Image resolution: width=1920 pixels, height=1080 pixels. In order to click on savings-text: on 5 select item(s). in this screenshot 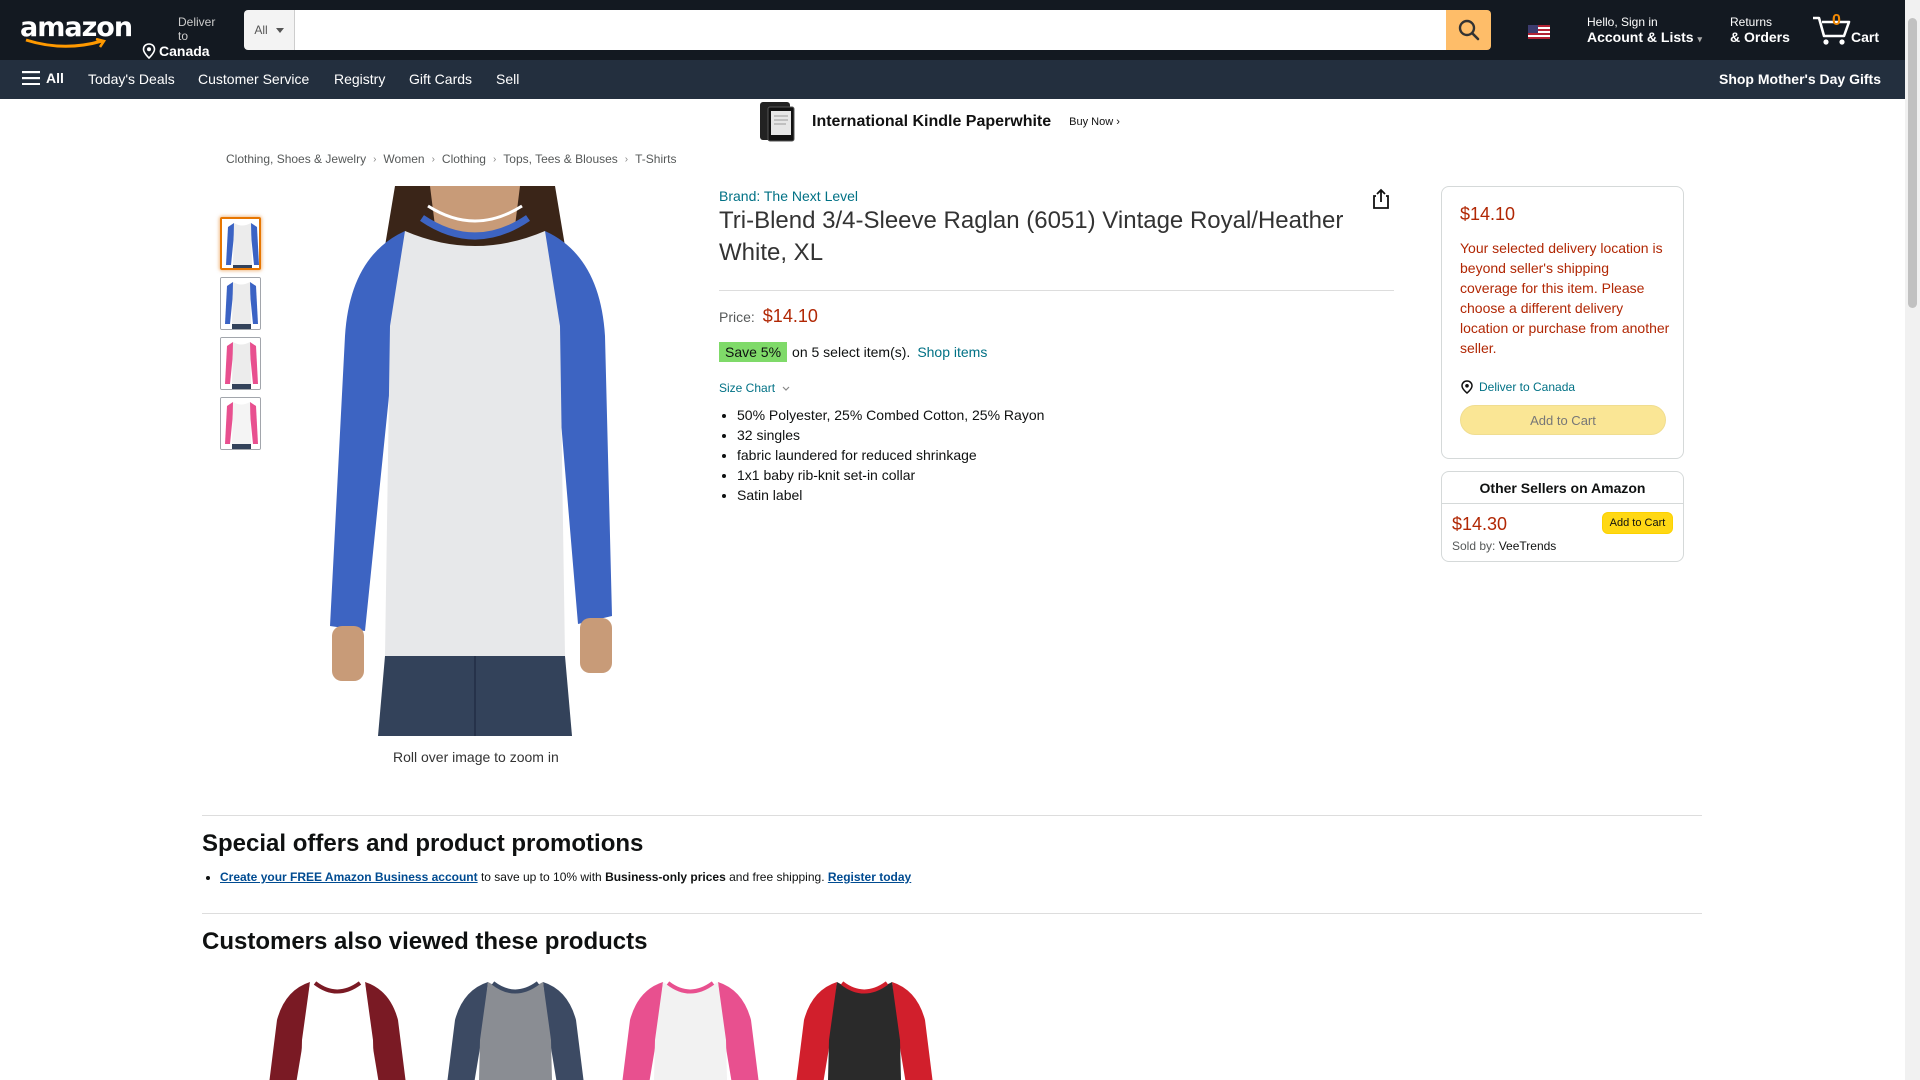, I will do `click(851, 352)`.